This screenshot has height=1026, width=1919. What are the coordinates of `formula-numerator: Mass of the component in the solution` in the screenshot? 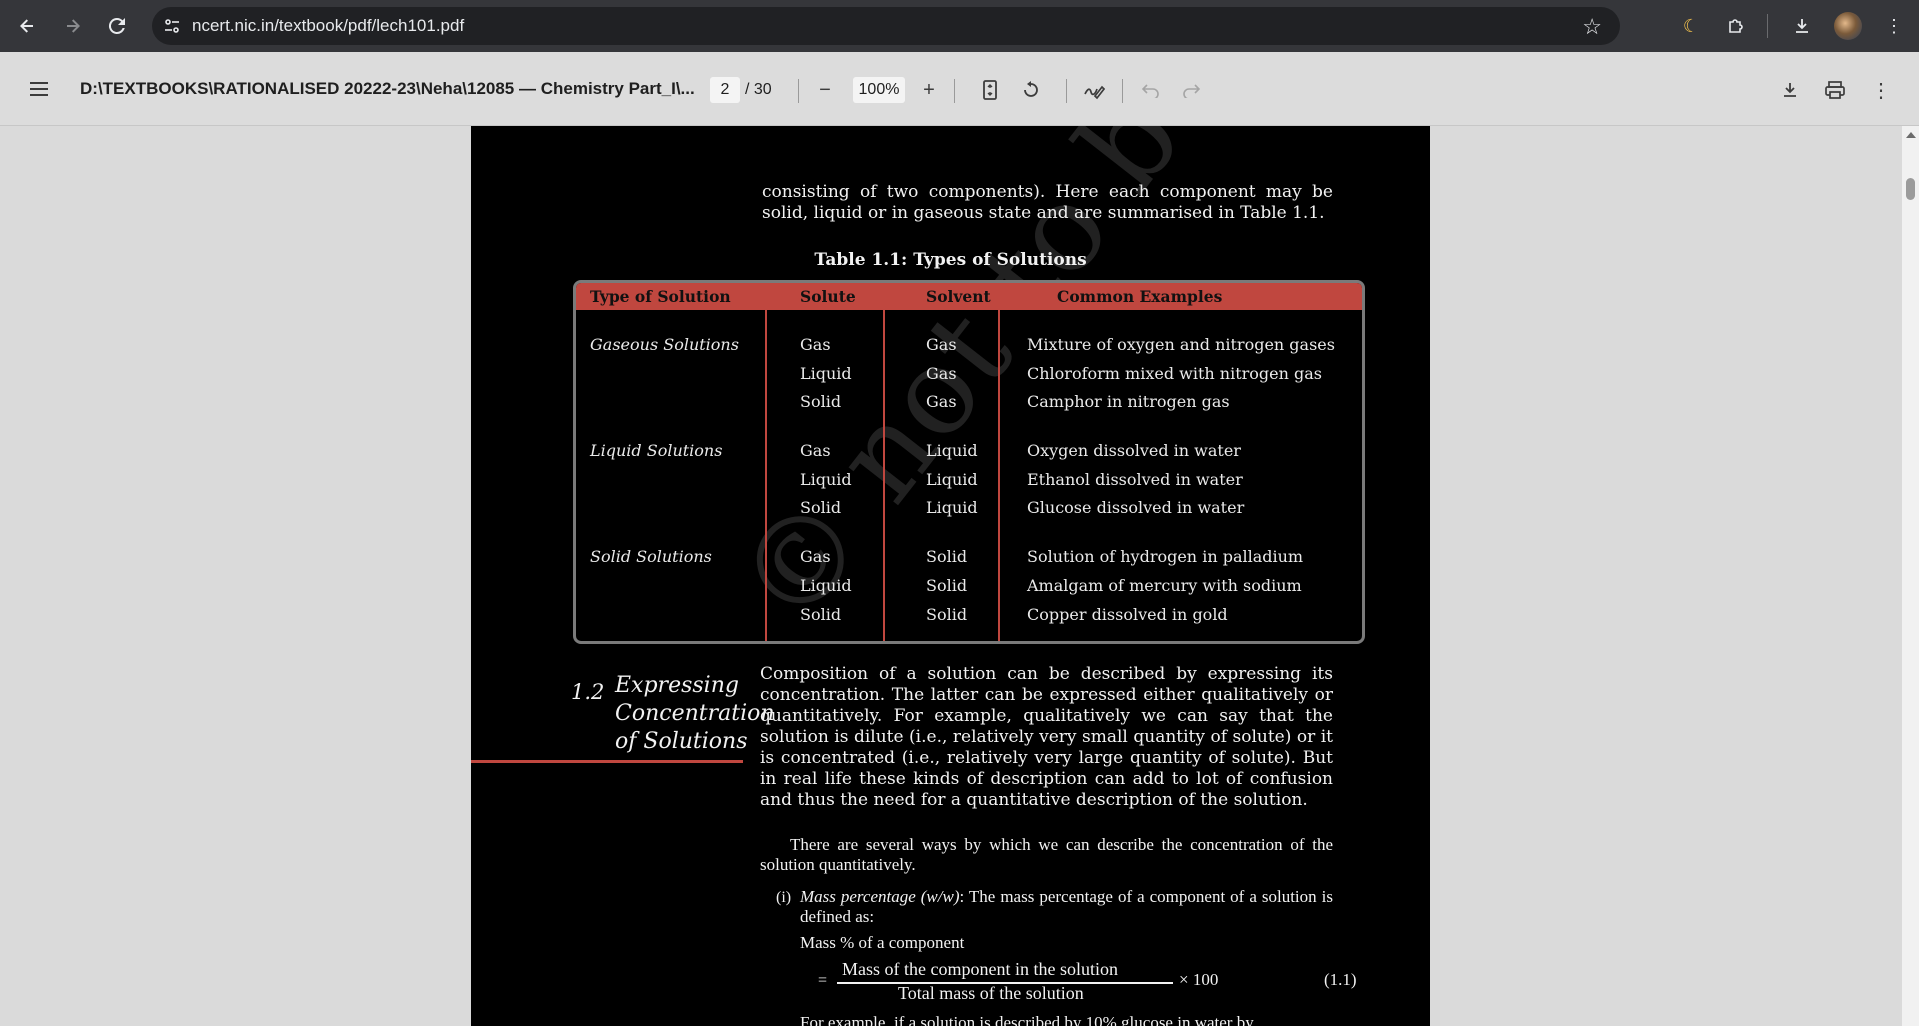 It's located at (980, 969).